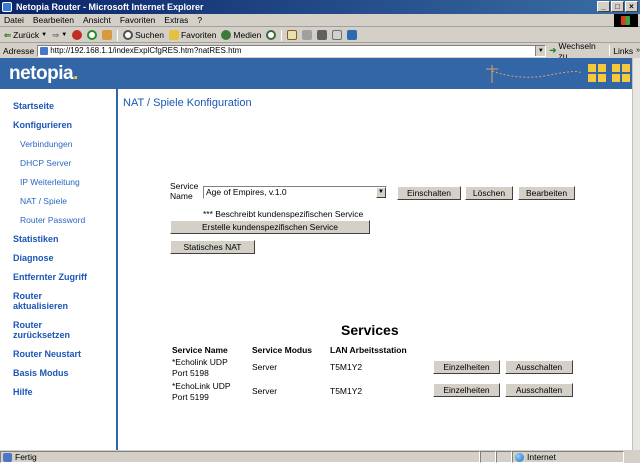 Image resolution: width=640 pixels, height=463 pixels. What do you see at coordinates (40, 330) in the screenshot?
I see `sidebar-item-router-zuruecksetzen: Router zurücksetzen` at bounding box center [40, 330].